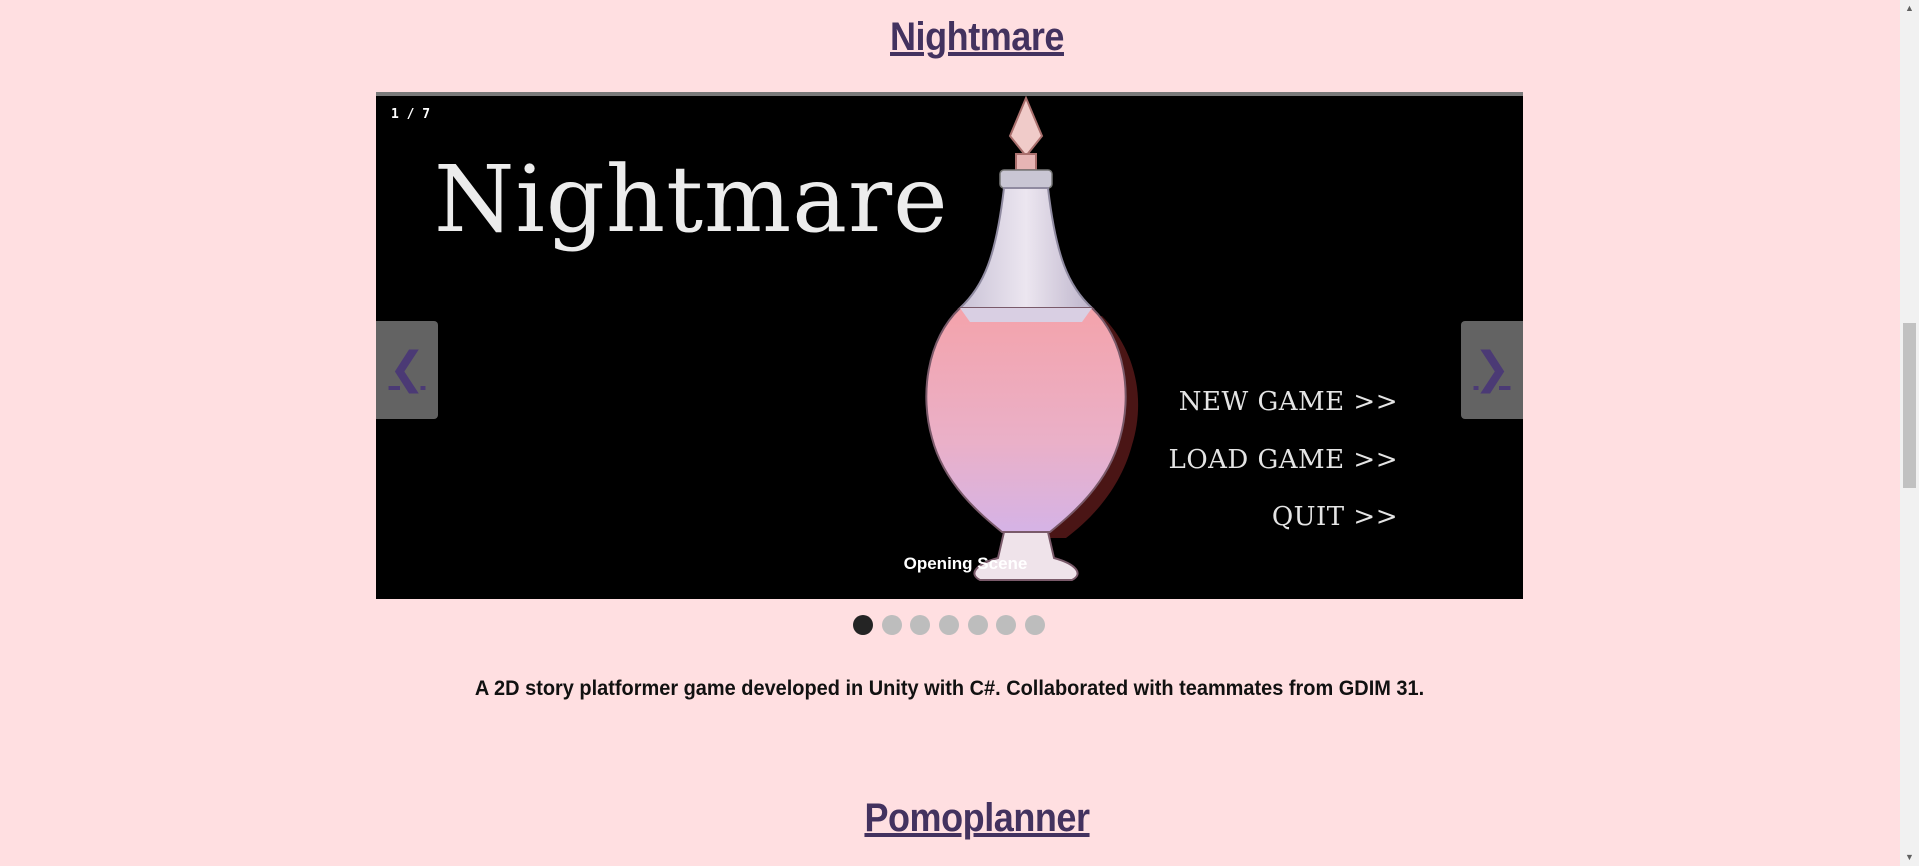 This screenshot has width=1919, height=866. Describe the element at coordinates (1283, 460) in the screenshot. I see `game-menu-load-game: LOAD GAME >>` at that location.